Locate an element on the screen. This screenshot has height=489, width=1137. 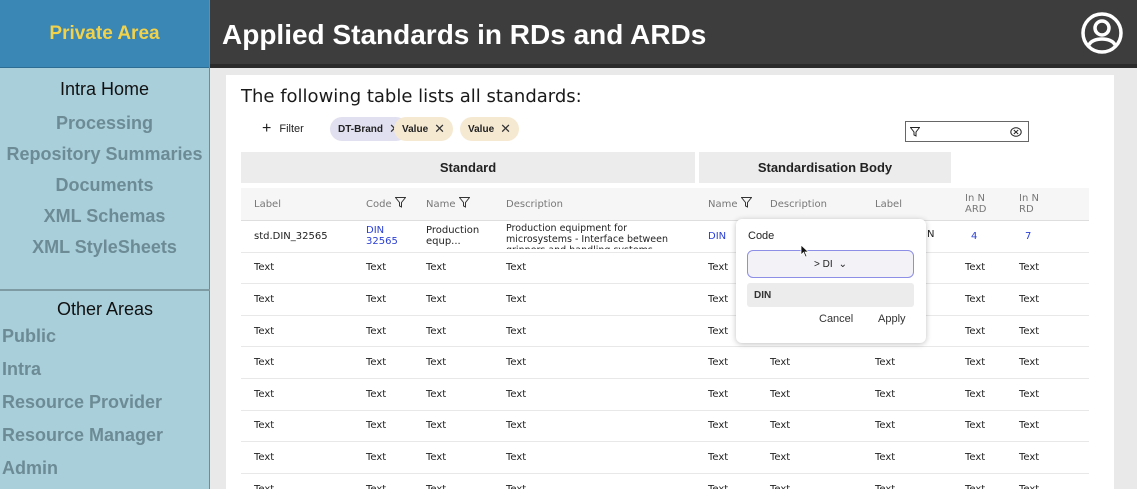
column-header-label: Label is located at coordinates (304, 204).